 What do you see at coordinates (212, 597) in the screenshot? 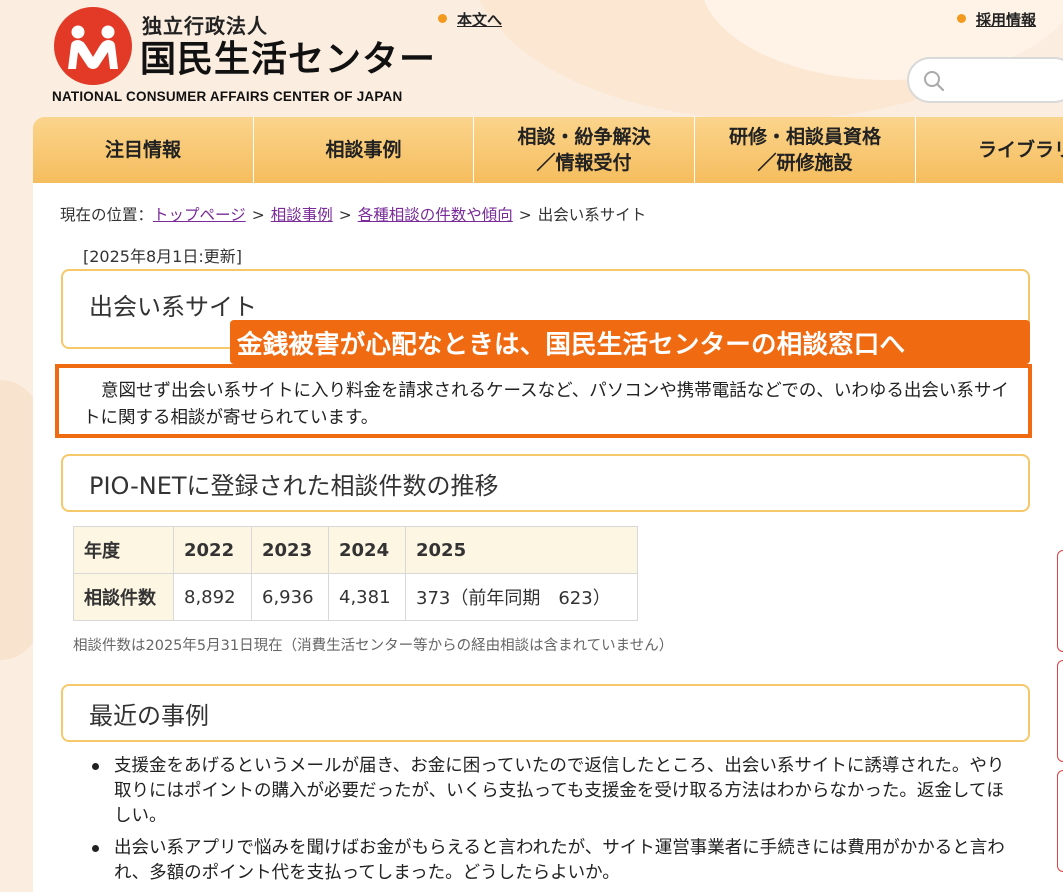
I see `table-cell: 8,892` at bounding box center [212, 597].